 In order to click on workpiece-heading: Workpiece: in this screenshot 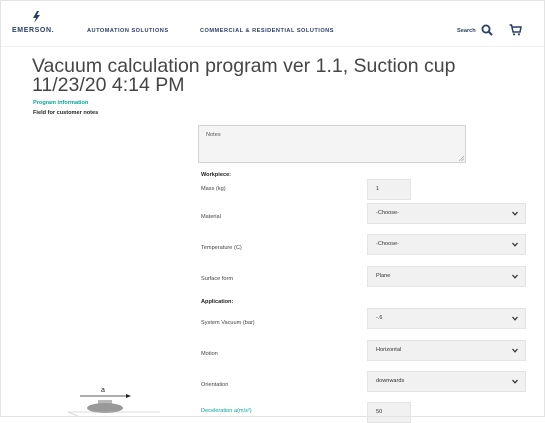, I will do `click(216, 175)`.